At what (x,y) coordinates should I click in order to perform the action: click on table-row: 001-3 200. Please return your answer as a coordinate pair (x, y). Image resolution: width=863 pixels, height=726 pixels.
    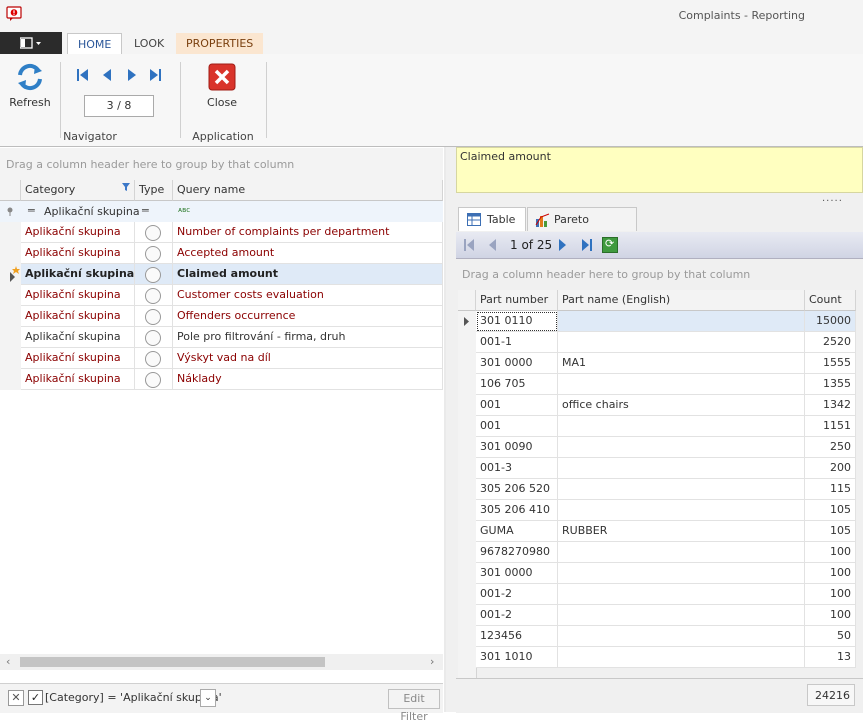
    Looking at the image, I should click on (666, 468).